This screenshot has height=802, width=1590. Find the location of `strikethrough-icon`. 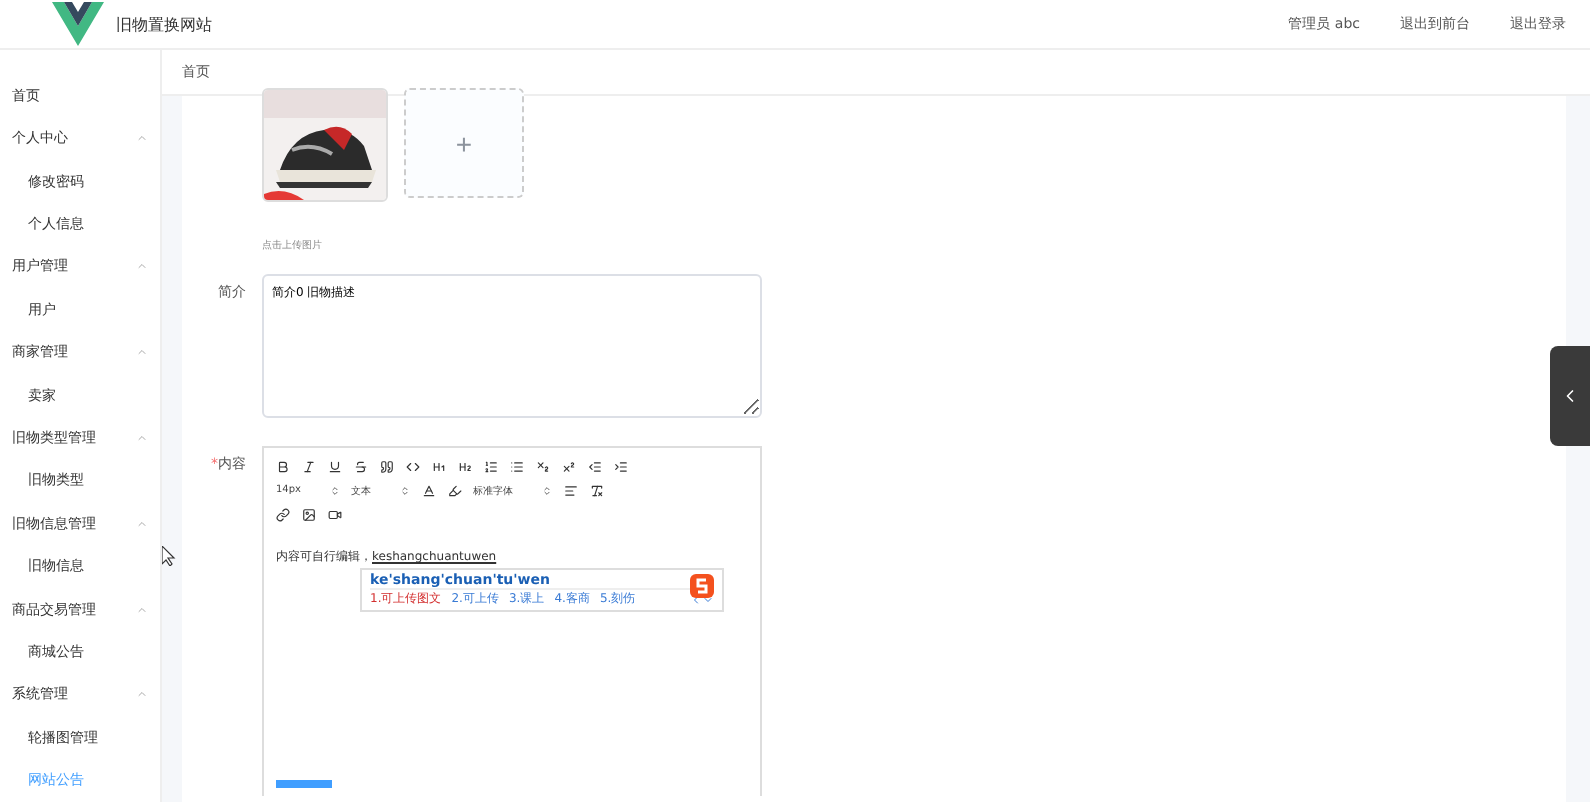

strikethrough-icon is located at coordinates (361, 466).